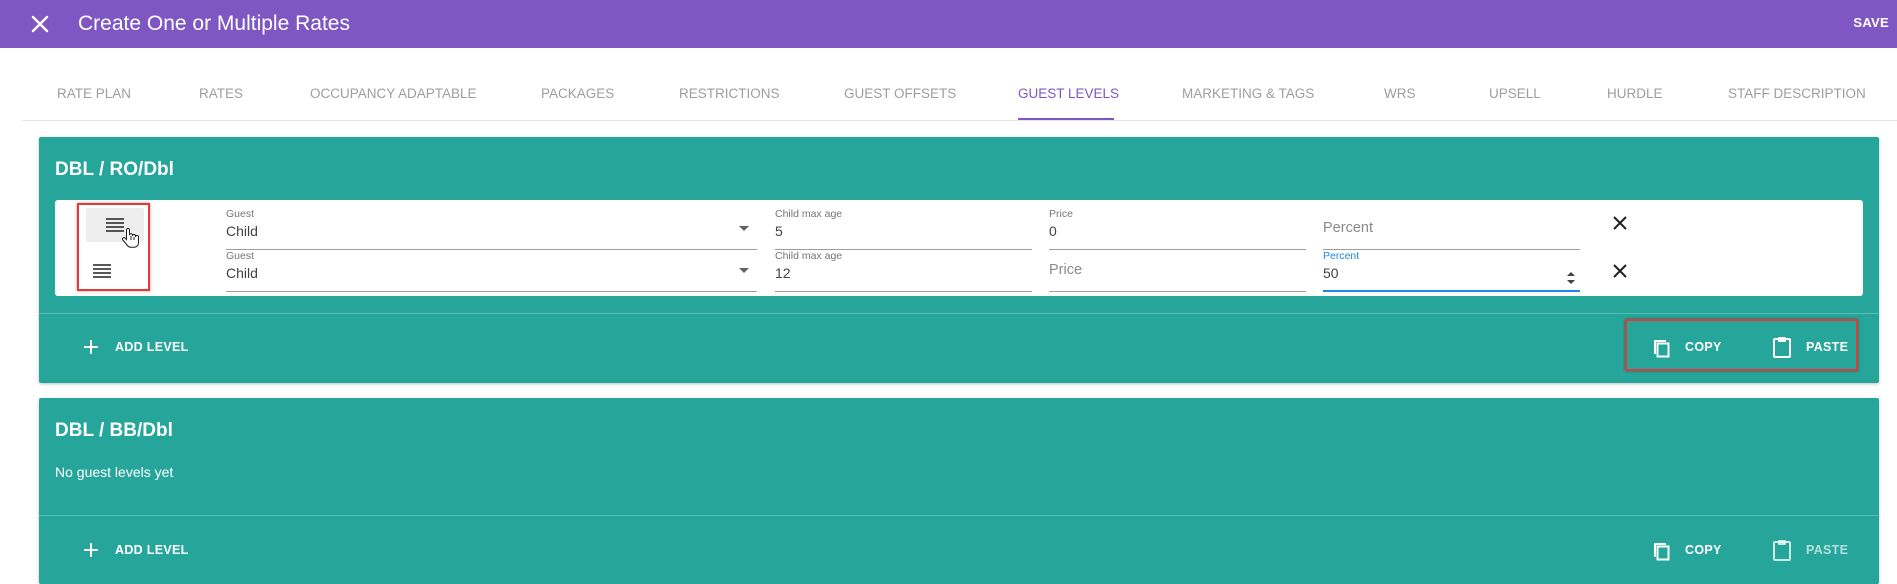 This screenshot has width=1897, height=584. Describe the element at coordinates (783, 273) in the screenshot. I see `child-max-age-value: 12` at that location.